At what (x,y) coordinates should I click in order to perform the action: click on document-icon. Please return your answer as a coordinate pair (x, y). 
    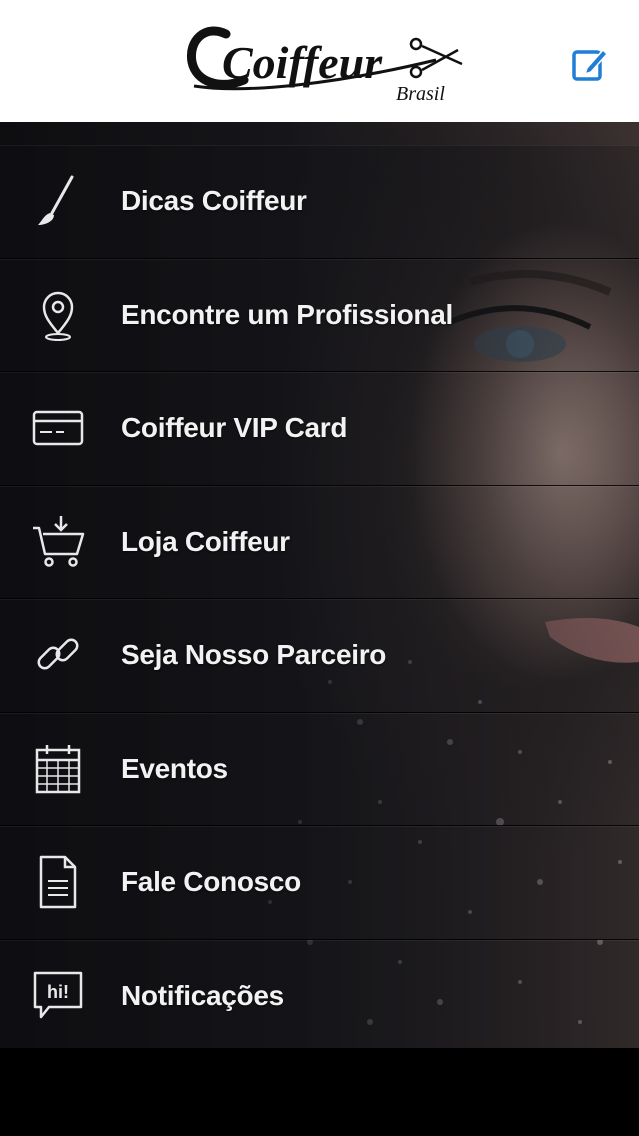
    Looking at the image, I should click on (58, 882).